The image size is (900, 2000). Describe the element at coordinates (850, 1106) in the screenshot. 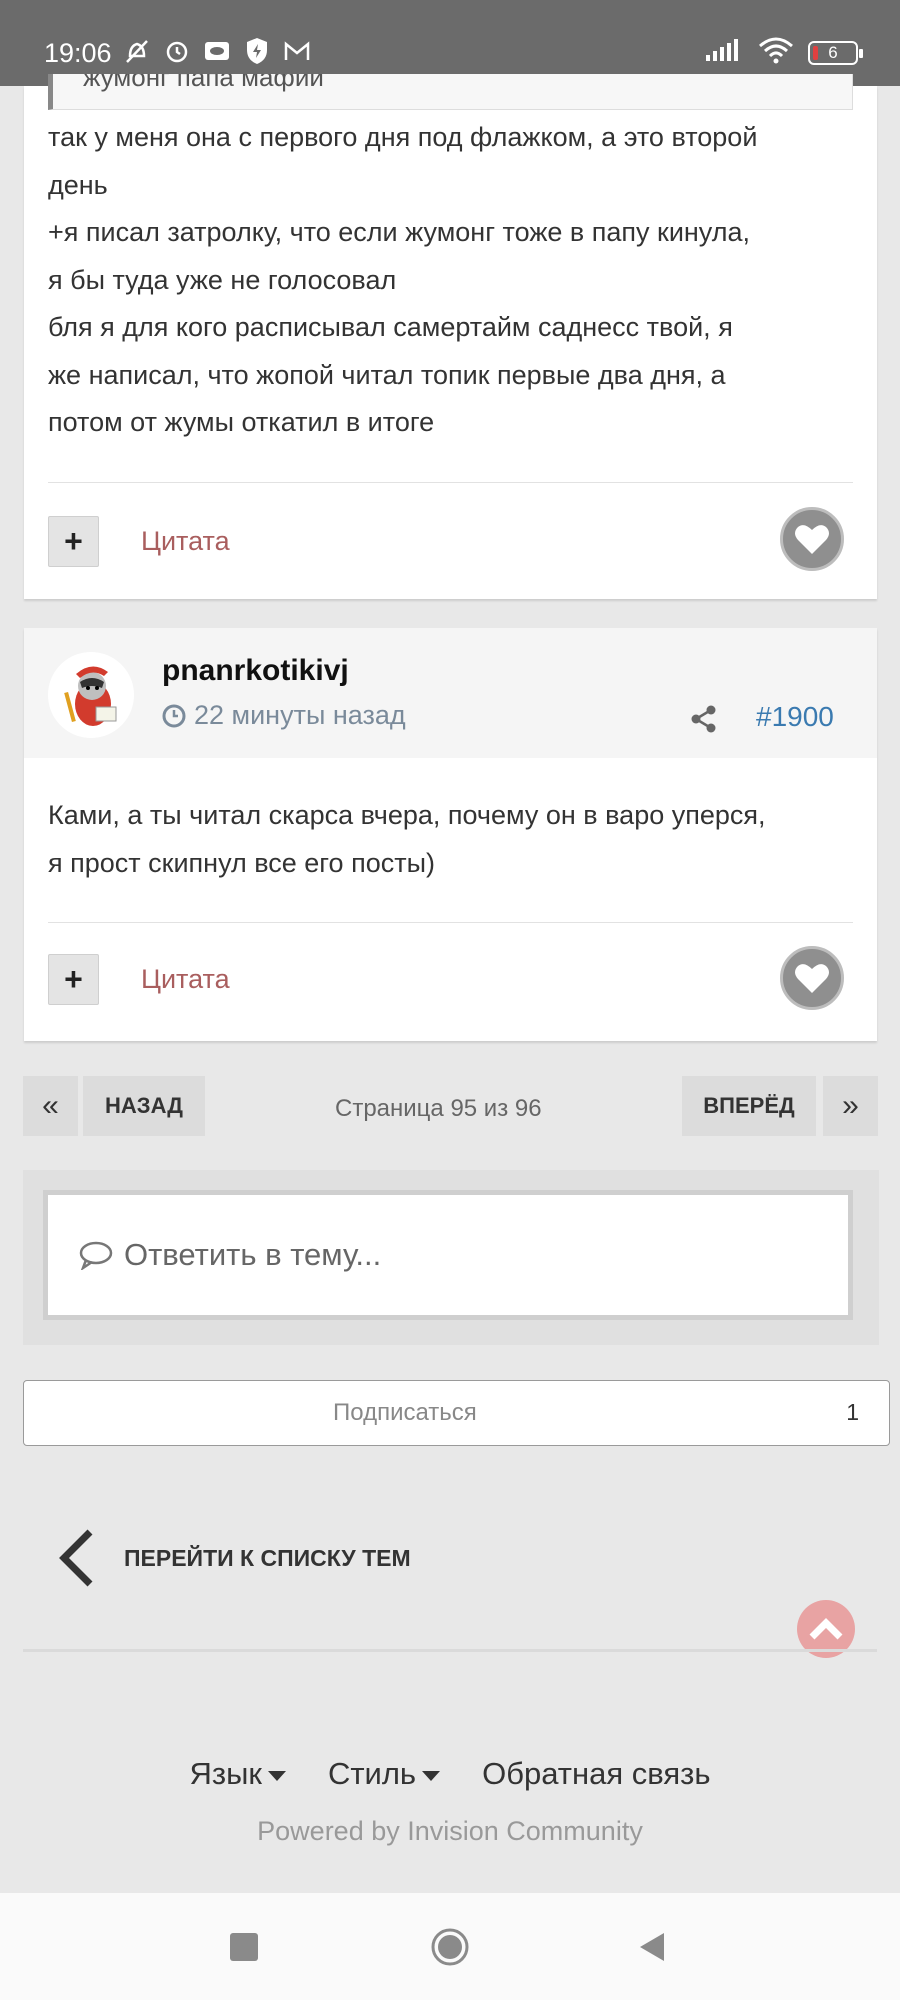

I see `last-page-button: »` at that location.